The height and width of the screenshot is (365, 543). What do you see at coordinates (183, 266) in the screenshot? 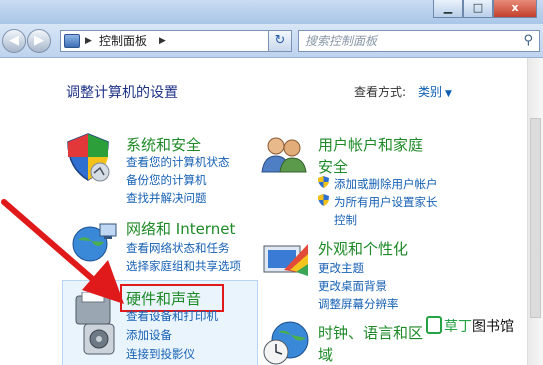
I see `link-homegroup-sharing: 选择家庭组和共享选项` at bounding box center [183, 266].